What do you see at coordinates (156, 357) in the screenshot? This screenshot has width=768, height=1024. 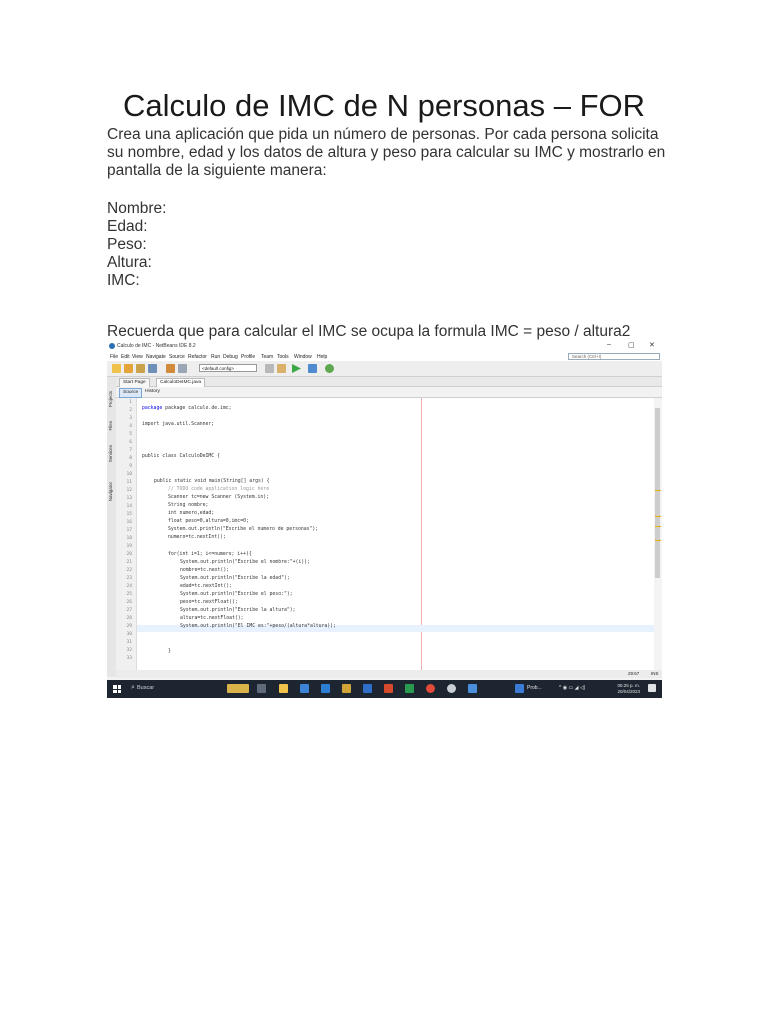 I see `menu-navigate: Navigate` at bounding box center [156, 357].